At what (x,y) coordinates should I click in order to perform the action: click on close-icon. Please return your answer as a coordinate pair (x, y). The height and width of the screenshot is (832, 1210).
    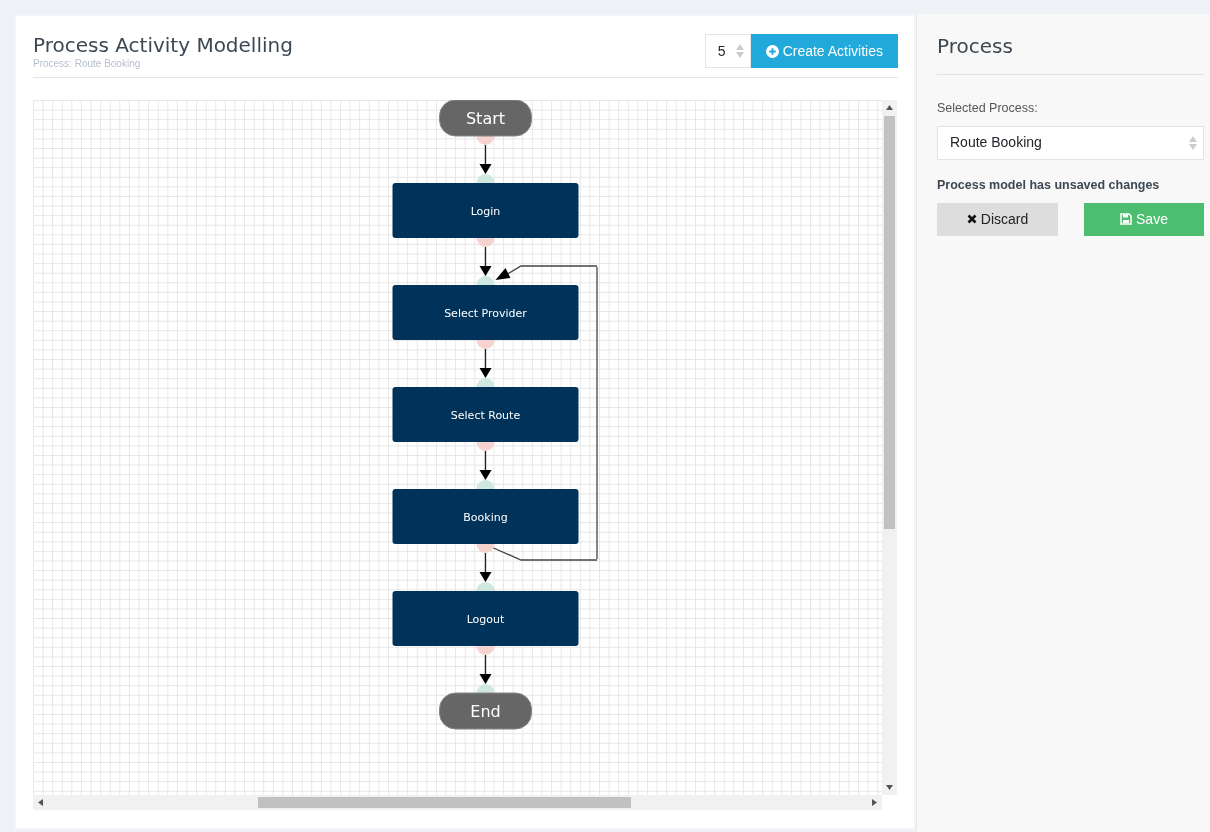
    Looking at the image, I should click on (971, 219).